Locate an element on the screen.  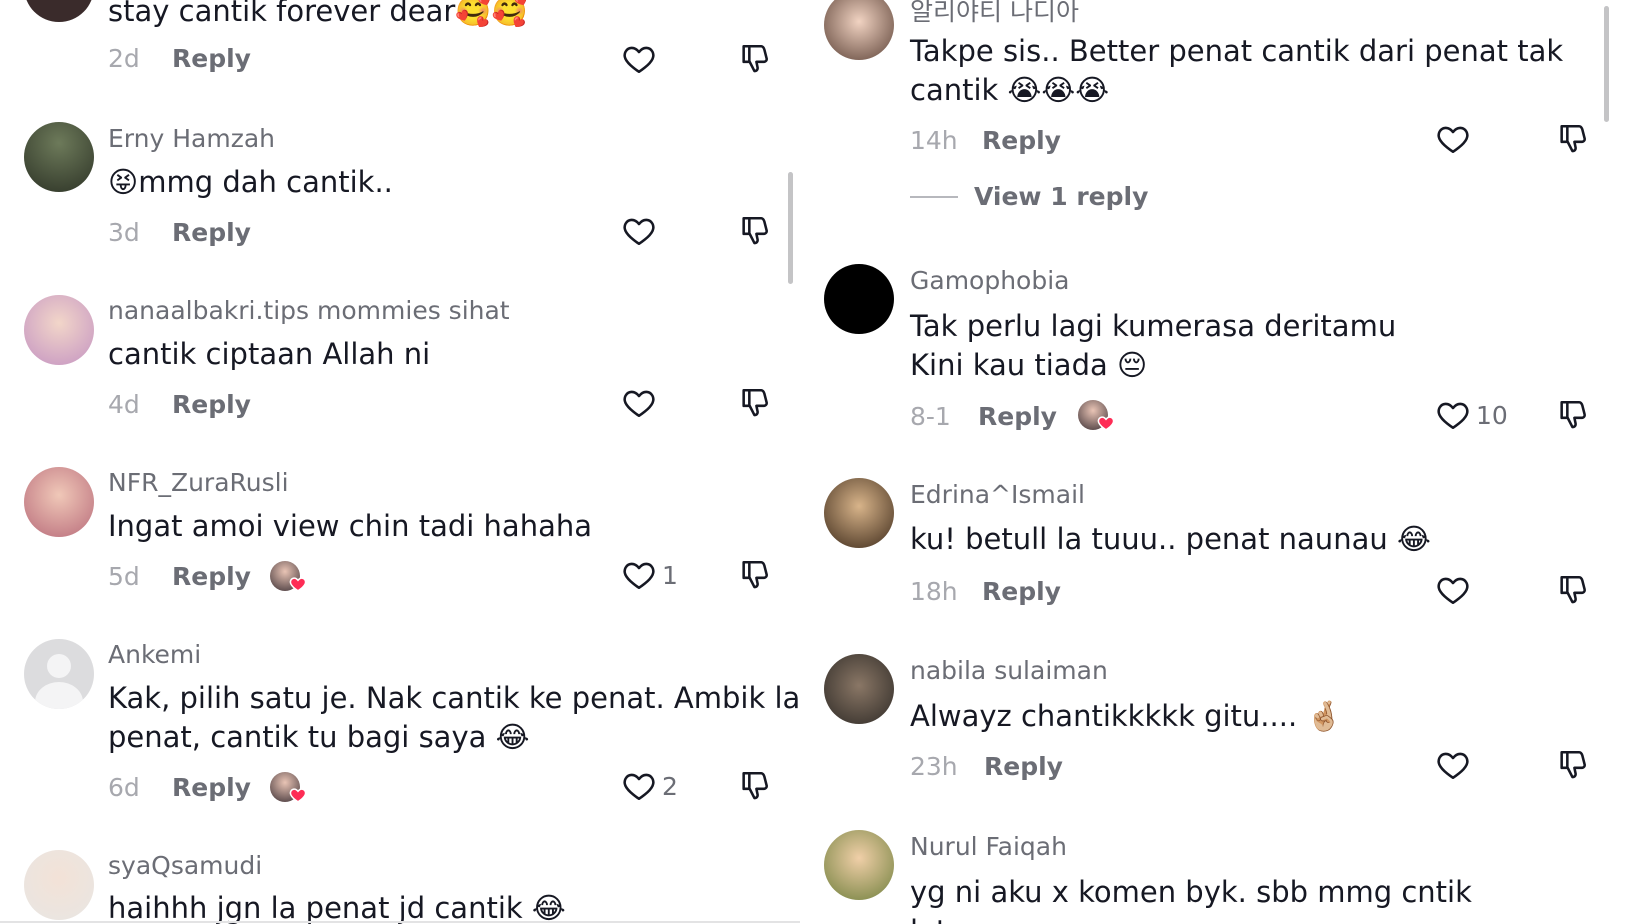
comment-text: penat, cantik tu bagi saya 😂 is located at coordinates (319, 737).